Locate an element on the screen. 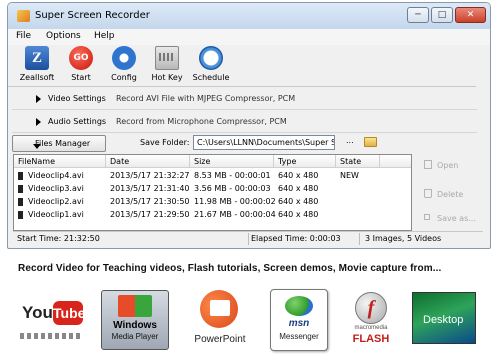 This screenshot has height=361, width=500. zeallsoft-label: Zeallsoft is located at coordinates (37, 77).